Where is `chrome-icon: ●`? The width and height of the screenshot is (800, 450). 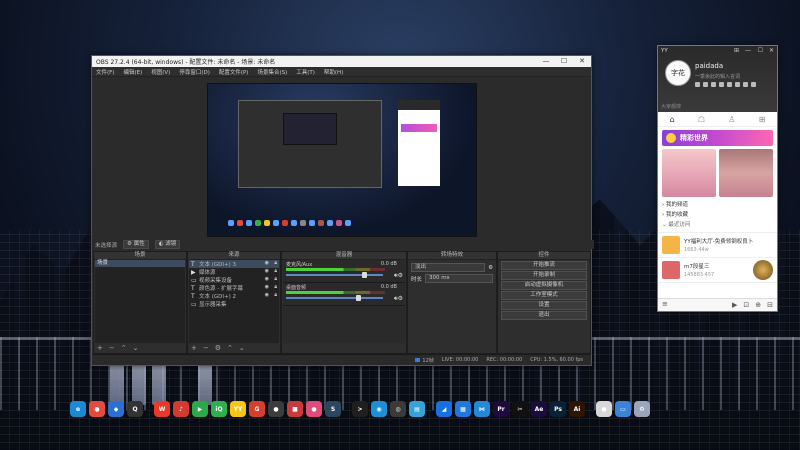 chrome-icon: ● is located at coordinates (97, 409).